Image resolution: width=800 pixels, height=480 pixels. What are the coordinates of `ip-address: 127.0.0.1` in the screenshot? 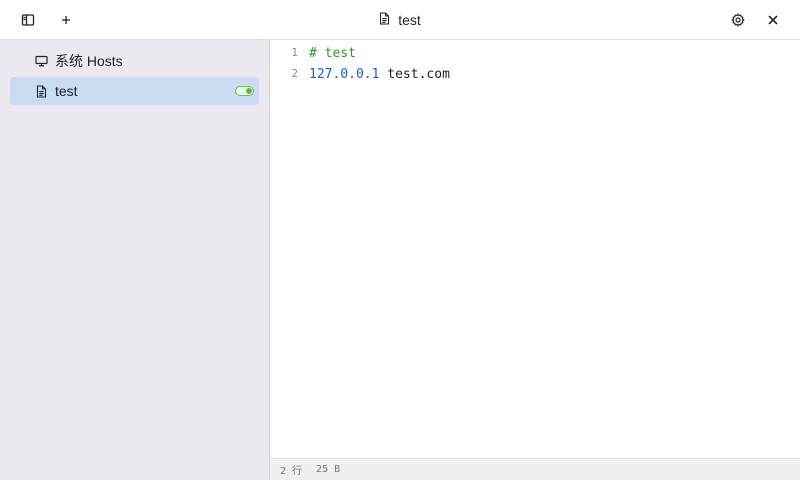 It's located at (344, 74).